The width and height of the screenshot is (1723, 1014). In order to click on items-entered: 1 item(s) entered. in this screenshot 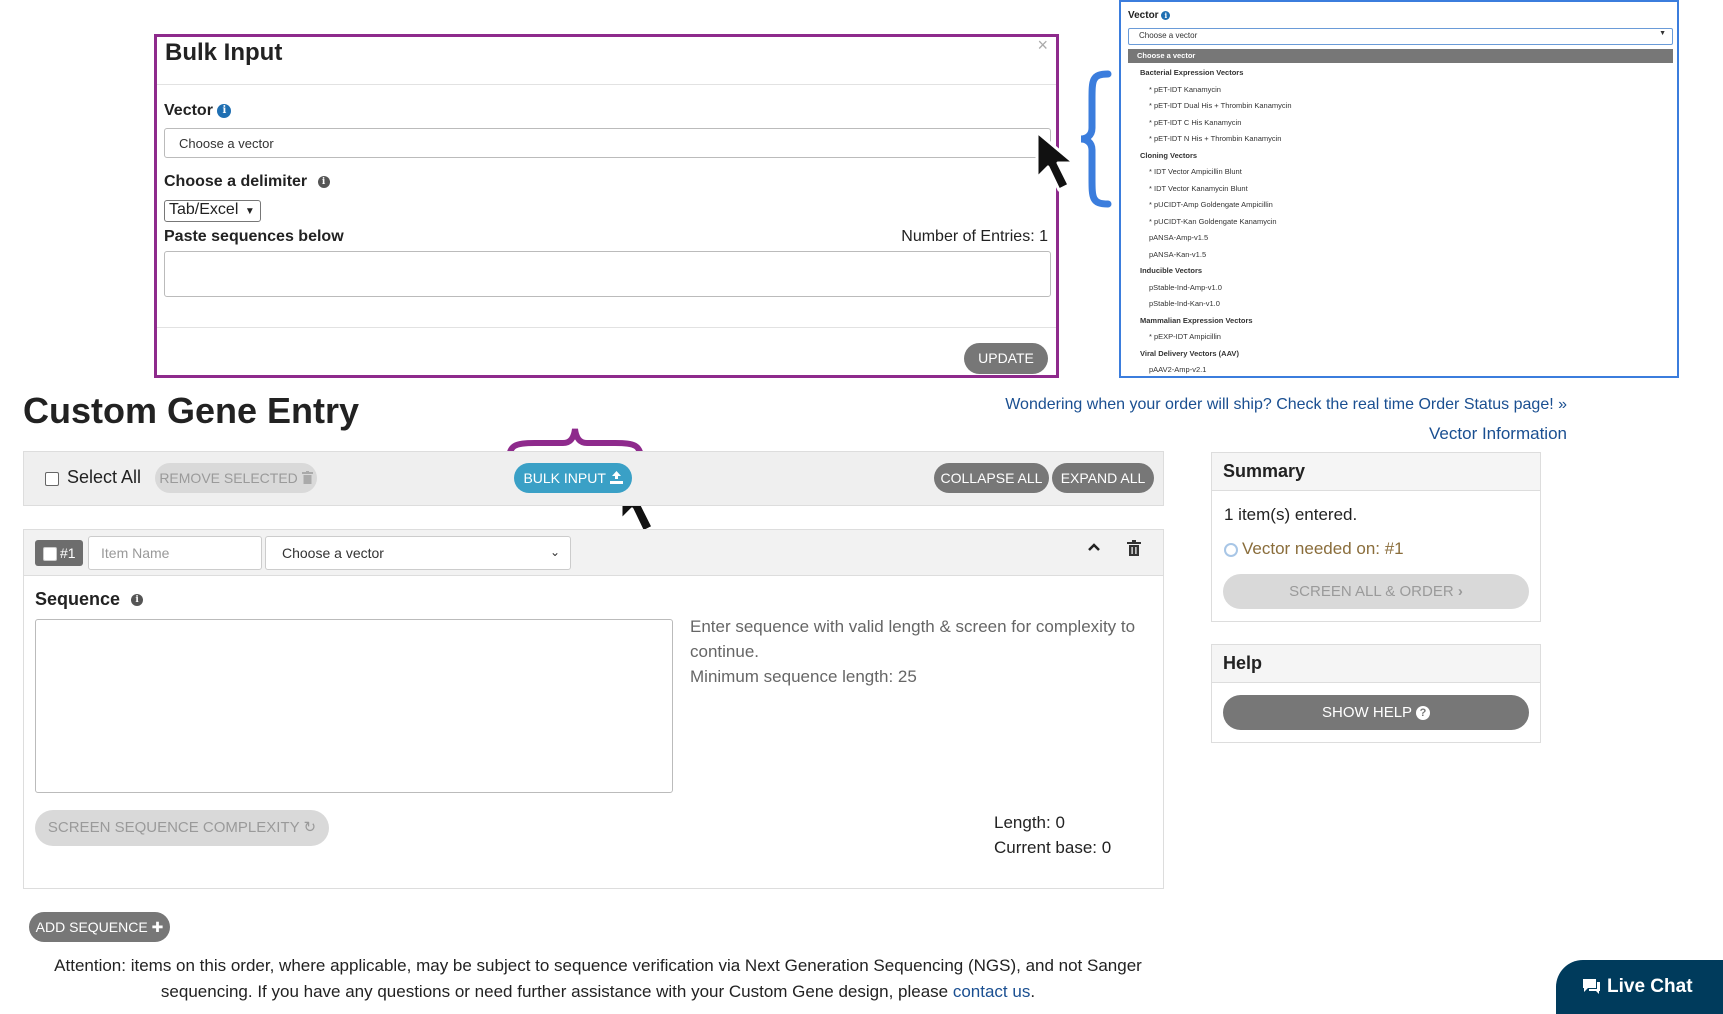, I will do `click(1291, 514)`.